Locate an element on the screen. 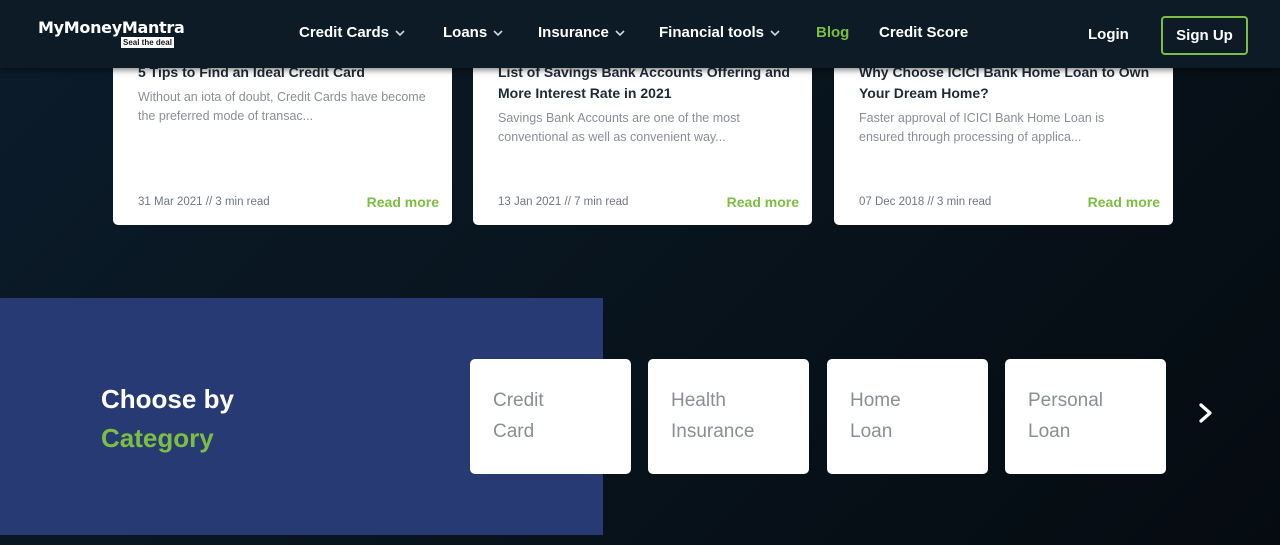 The height and width of the screenshot is (545, 1280). nav-item-insurance: Insurance is located at coordinates (582, 32).